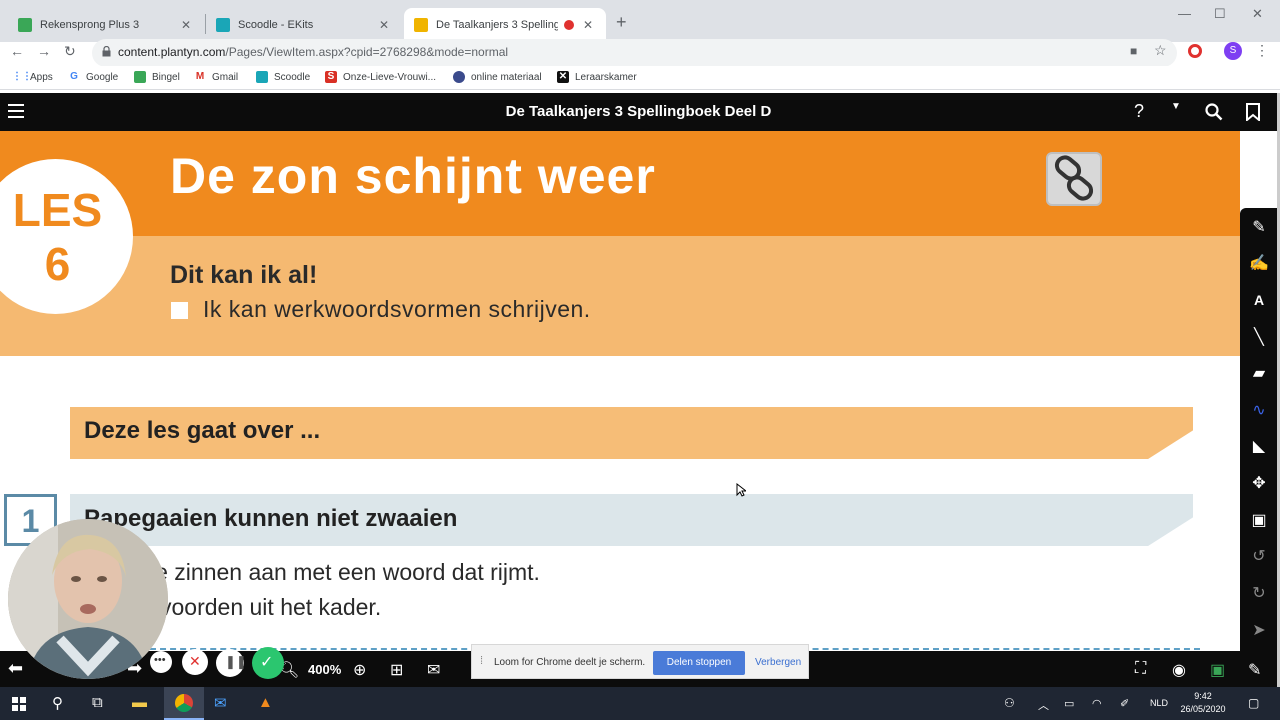  I want to click on vlc-icon: ▲, so click(265, 702).